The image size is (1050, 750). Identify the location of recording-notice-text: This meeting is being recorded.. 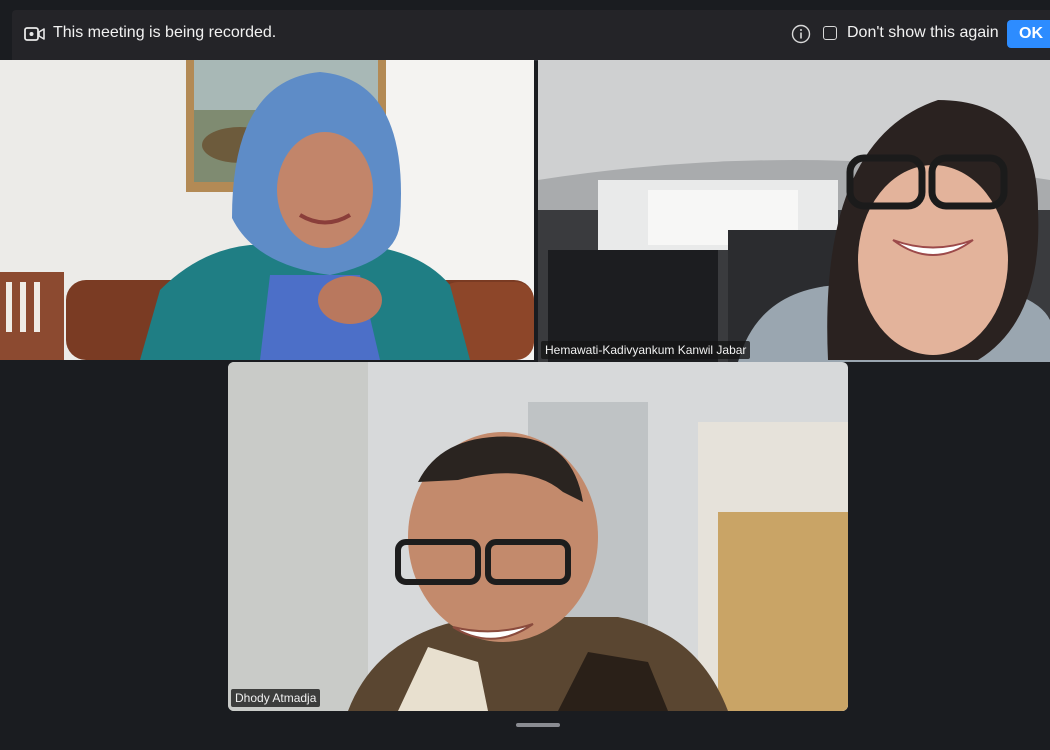
(165, 32).